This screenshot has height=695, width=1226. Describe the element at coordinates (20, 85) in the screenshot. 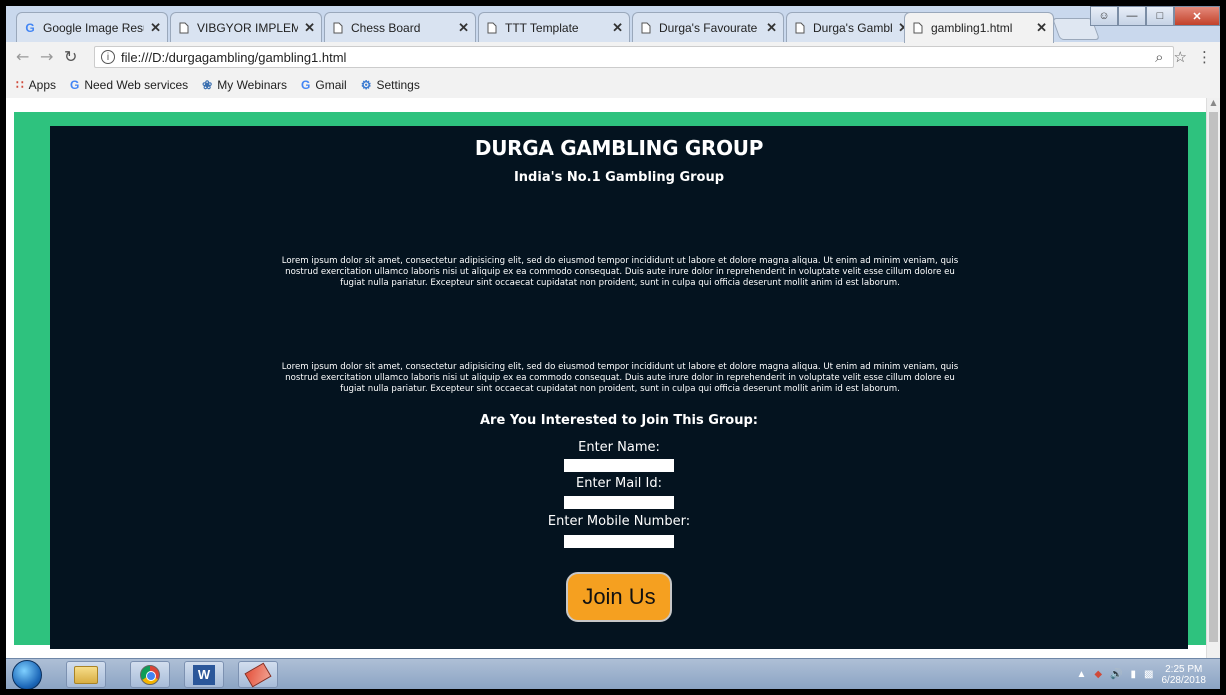

I see `apps-icon: ∷` at that location.